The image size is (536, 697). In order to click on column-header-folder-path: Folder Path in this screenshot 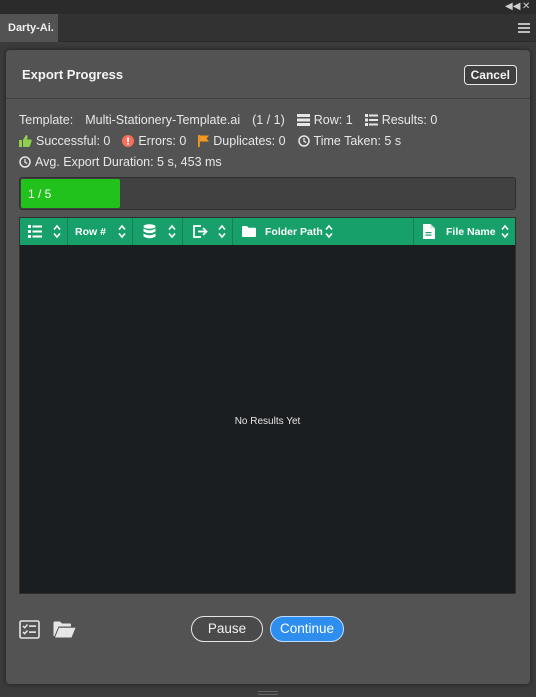, I will do `click(323, 231)`.